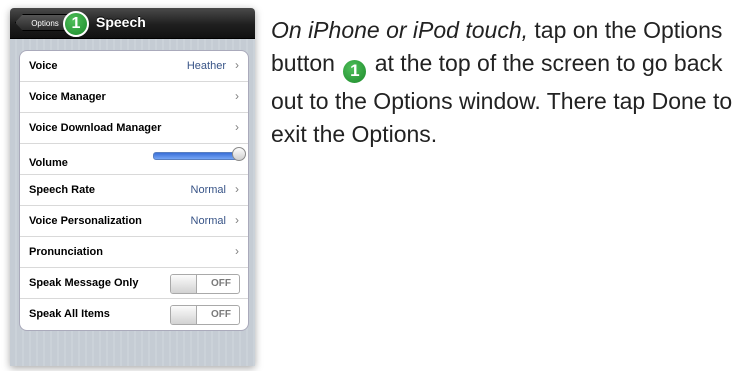 This screenshot has height=371, width=746. I want to click on voice-manager-row: Voice Manager ›, so click(134, 97).